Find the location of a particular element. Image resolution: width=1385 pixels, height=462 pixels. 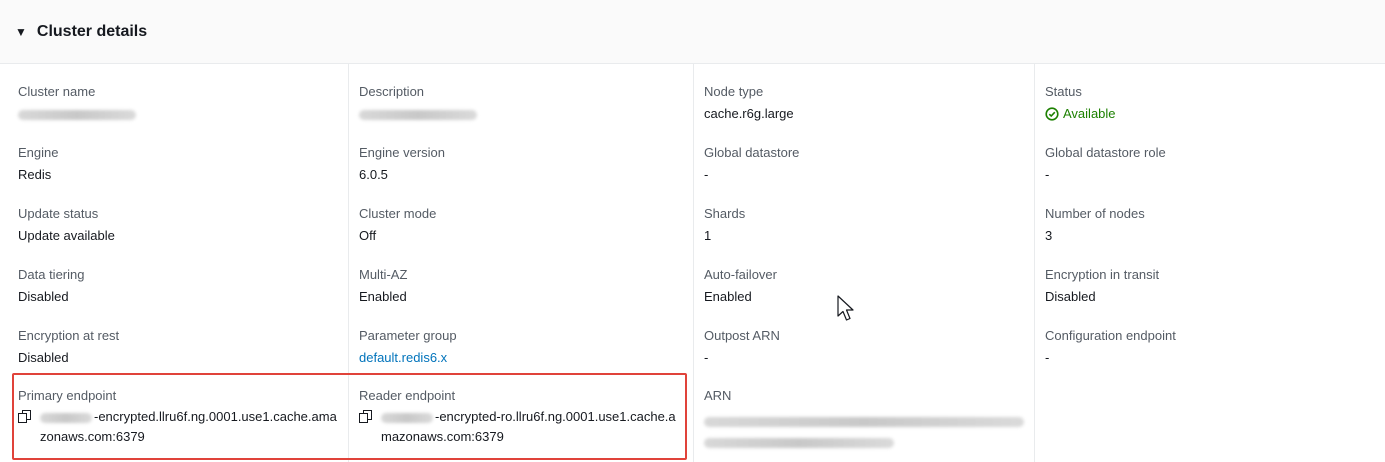

field-label: Cluster mode is located at coordinates (398, 213).